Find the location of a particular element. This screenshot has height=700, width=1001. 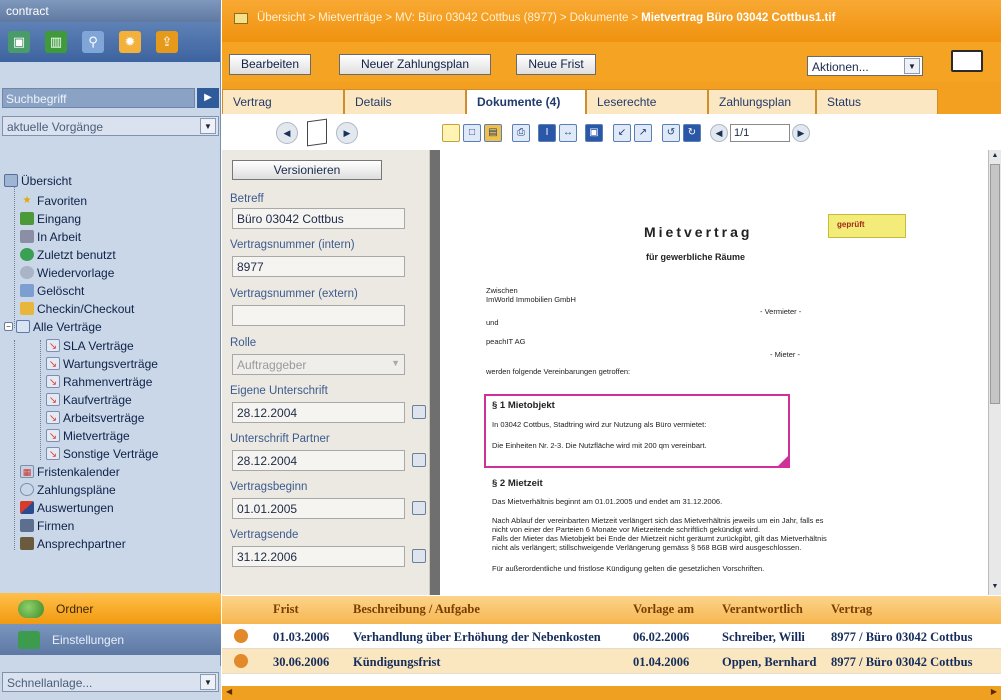

tree-item-inbox: Eingang is located at coordinates (50, 218).